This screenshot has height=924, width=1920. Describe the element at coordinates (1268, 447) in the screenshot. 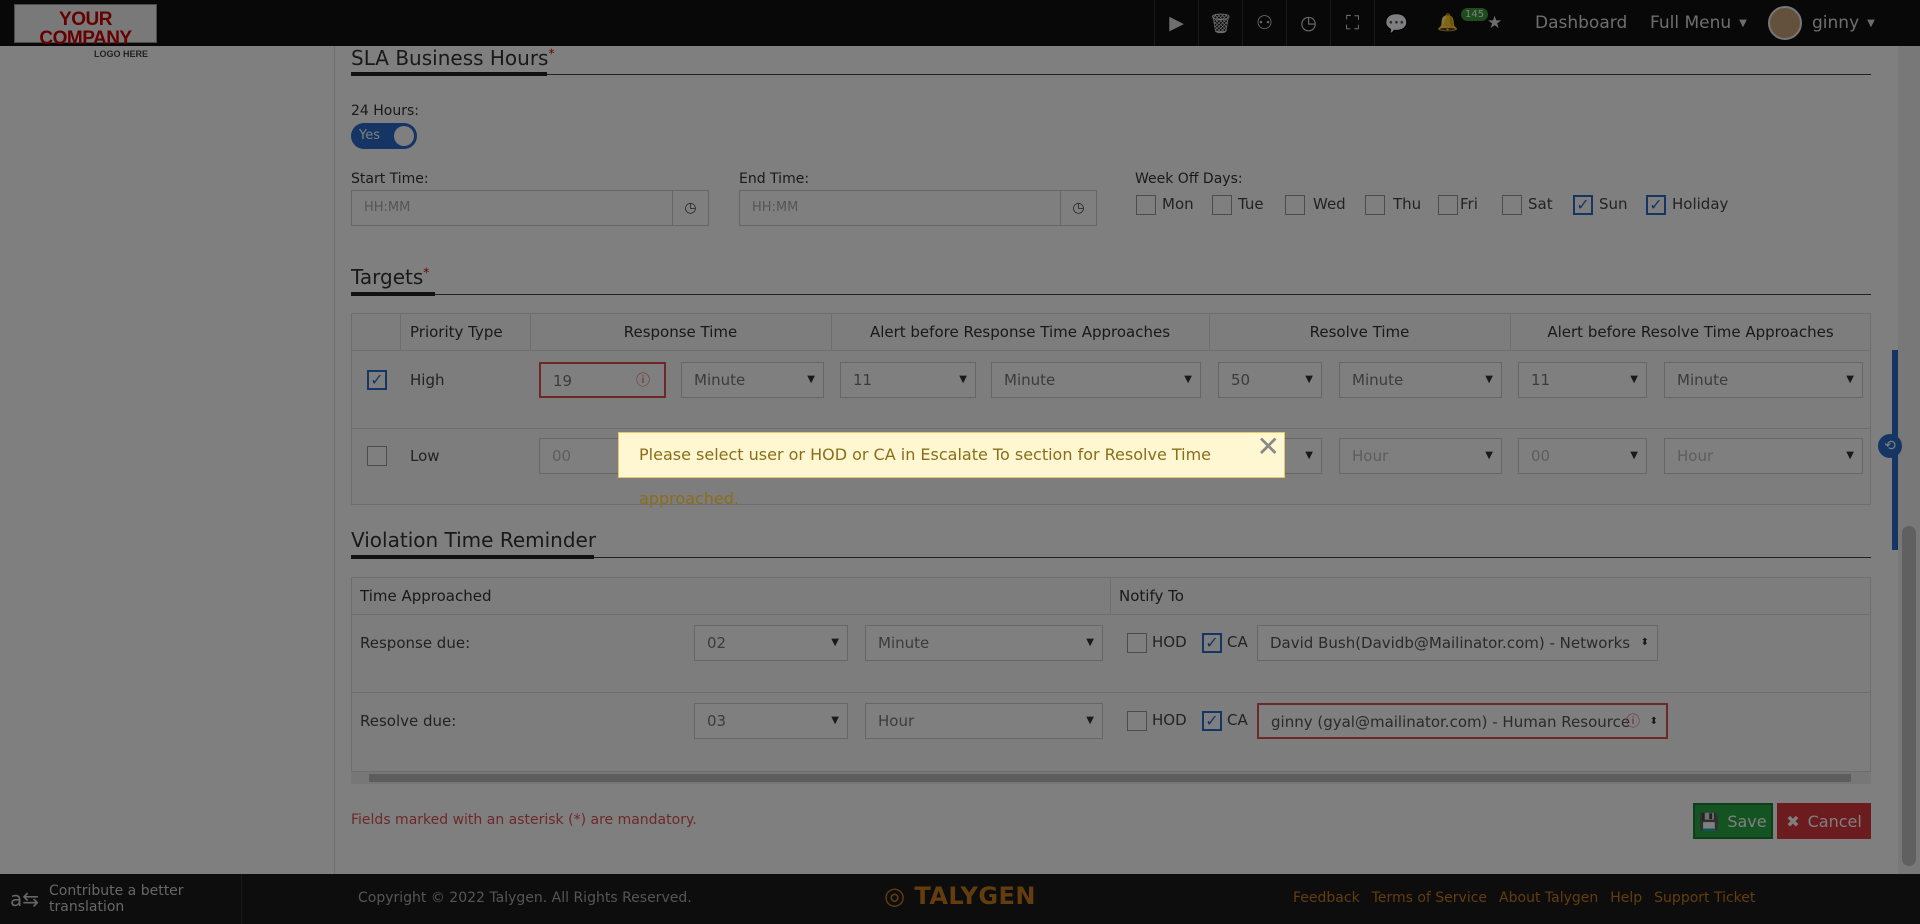

I see `close-icon: ✕` at that location.